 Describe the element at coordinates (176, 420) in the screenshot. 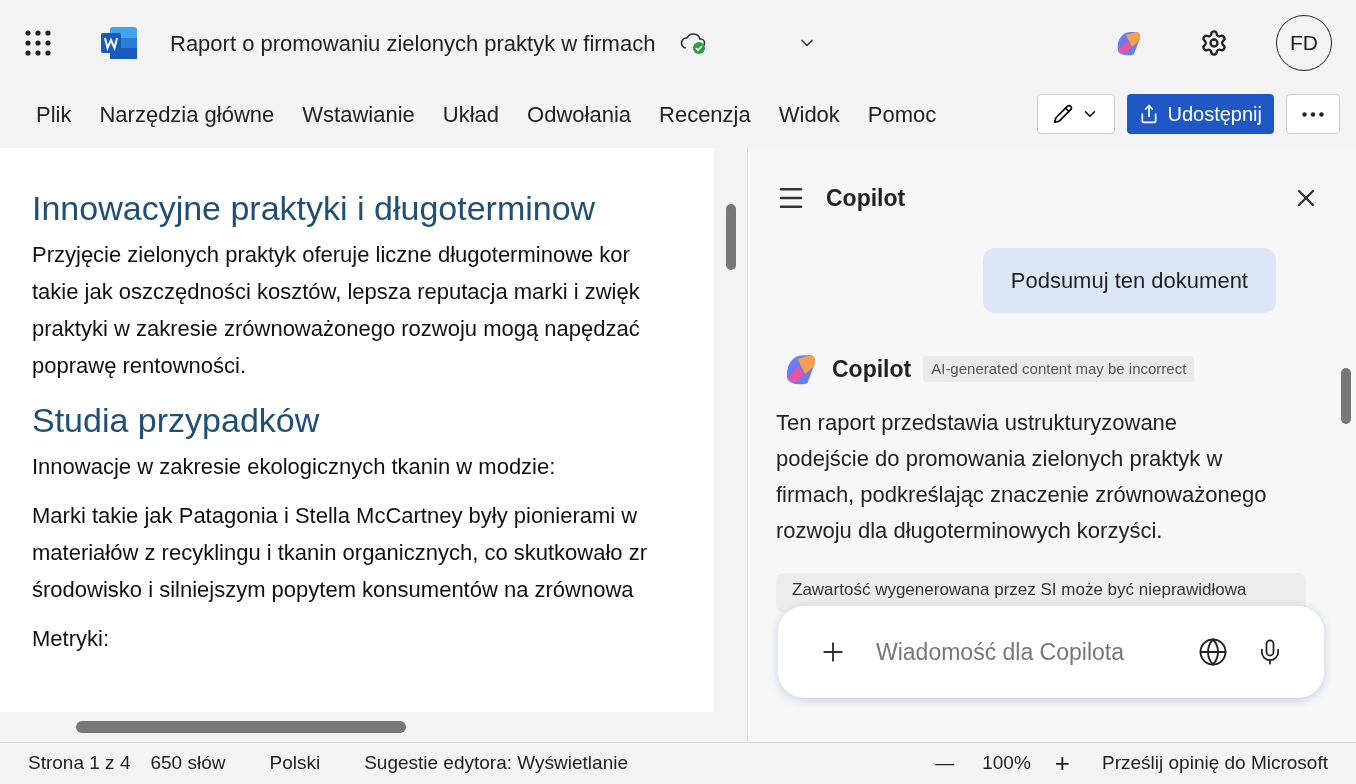

I see `document-heading: Studia przypadków` at that location.